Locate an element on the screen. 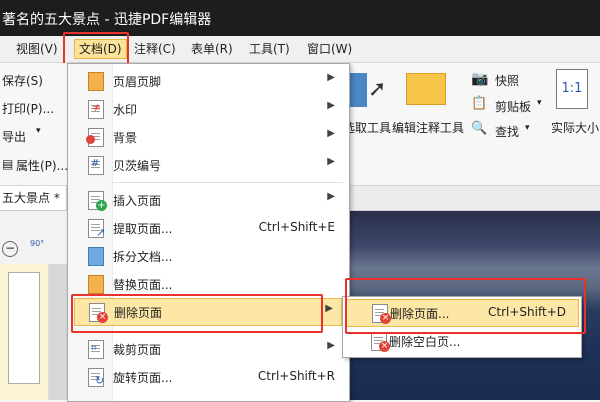  edit-annotation-icon is located at coordinates (426, 89).